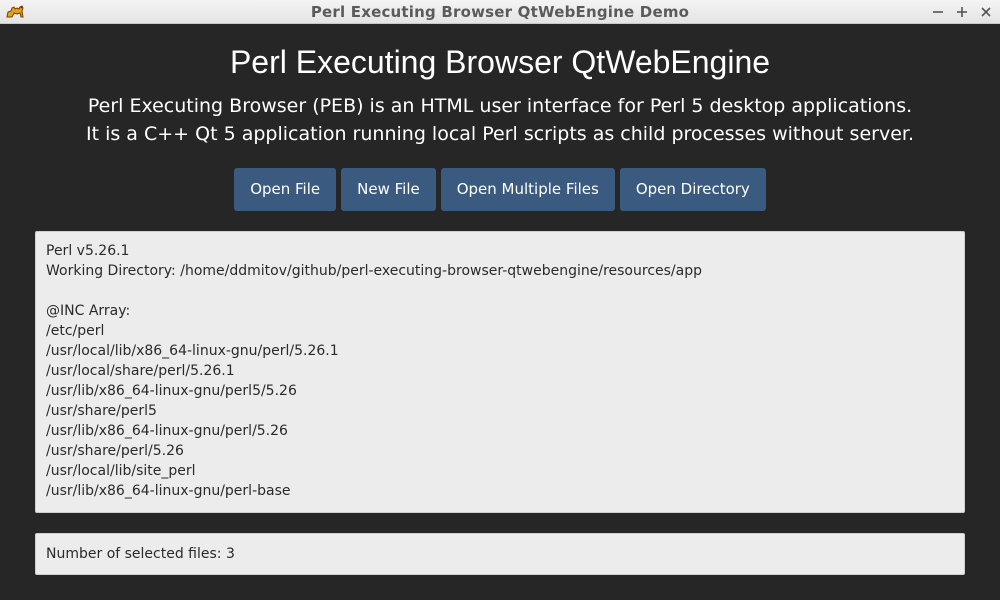  Describe the element at coordinates (500, 554) in the screenshot. I see `selected-files-panel: Number of selected files: 3` at that location.